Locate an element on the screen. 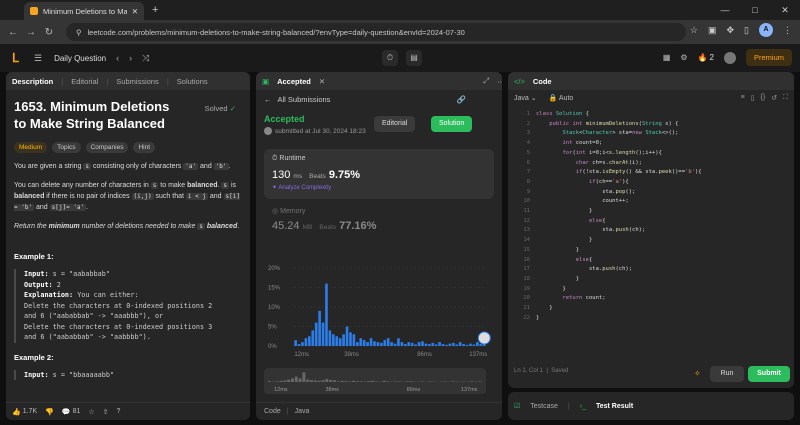 The width and height of the screenshot is (800, 425). daily-question-link: Daily Question is located at coordinates (80, 58).